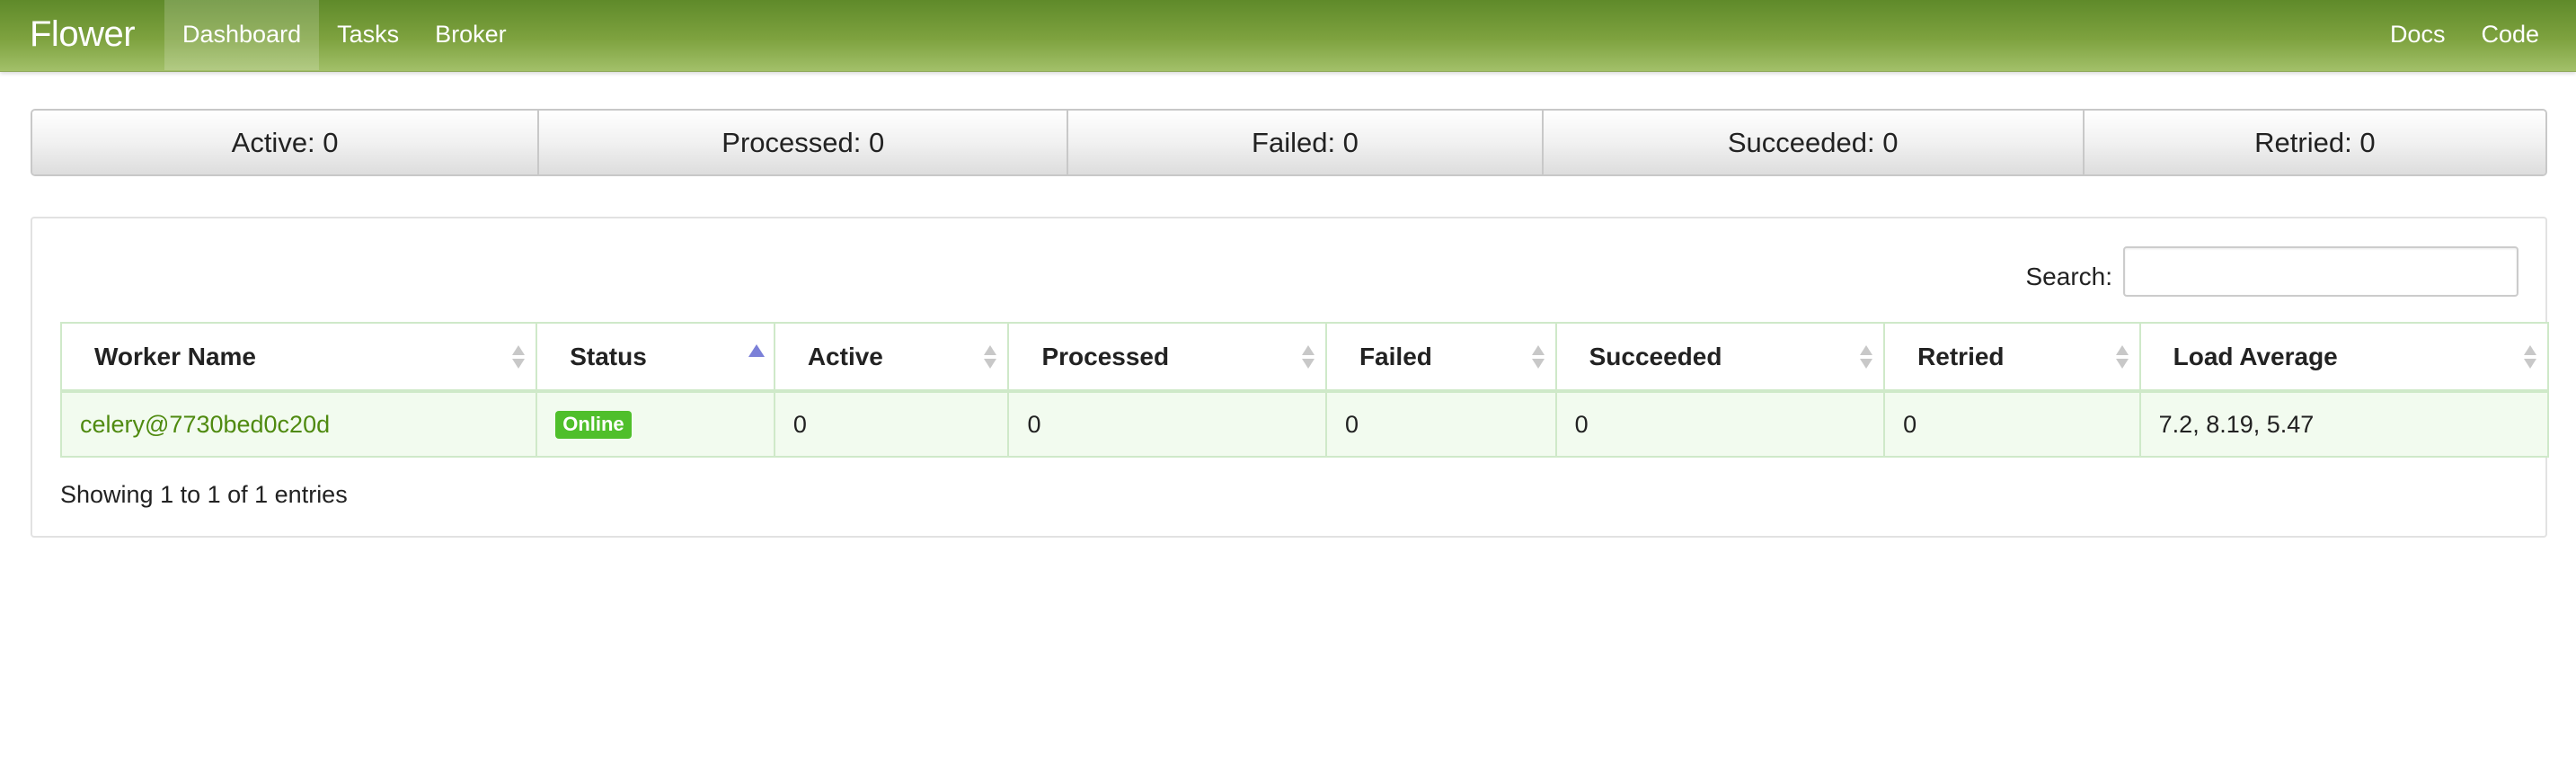 This screenshot has width=2576, height=775. I want to click on brand-logo: Flower, so click(83, 35).